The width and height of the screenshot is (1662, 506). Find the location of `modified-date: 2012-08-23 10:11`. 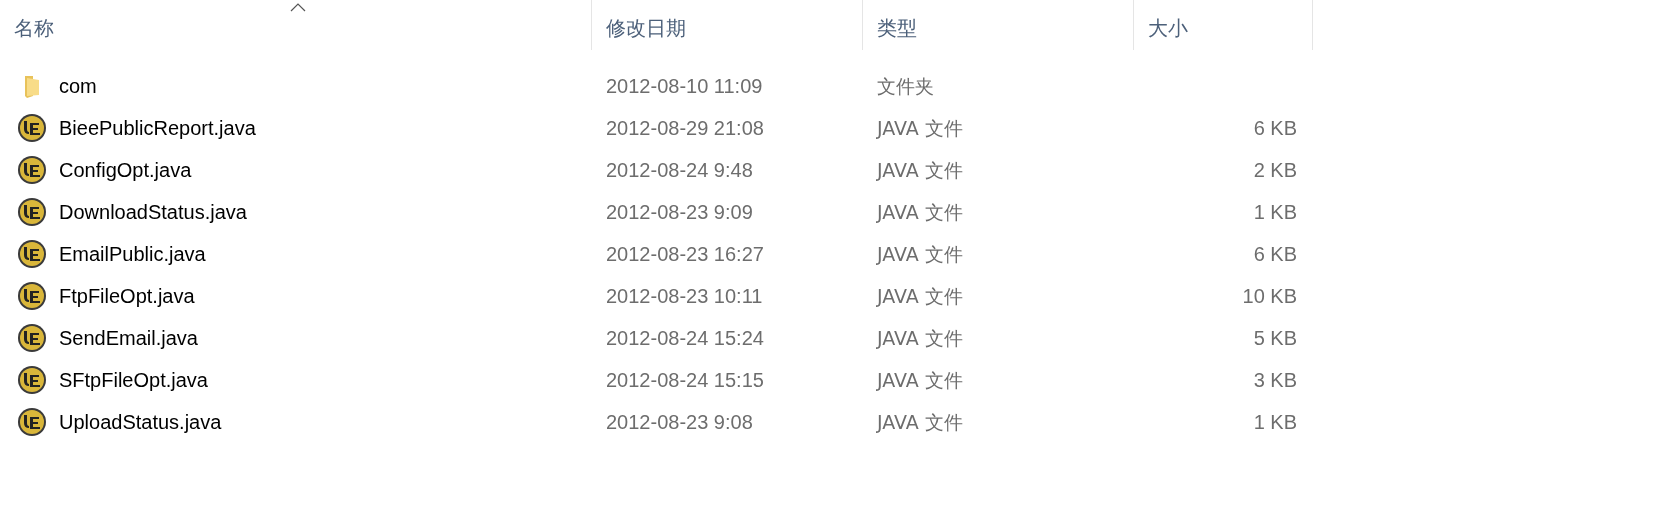

modified-date: 2012-08-23 10:11 is located at coordinates (684, 296).